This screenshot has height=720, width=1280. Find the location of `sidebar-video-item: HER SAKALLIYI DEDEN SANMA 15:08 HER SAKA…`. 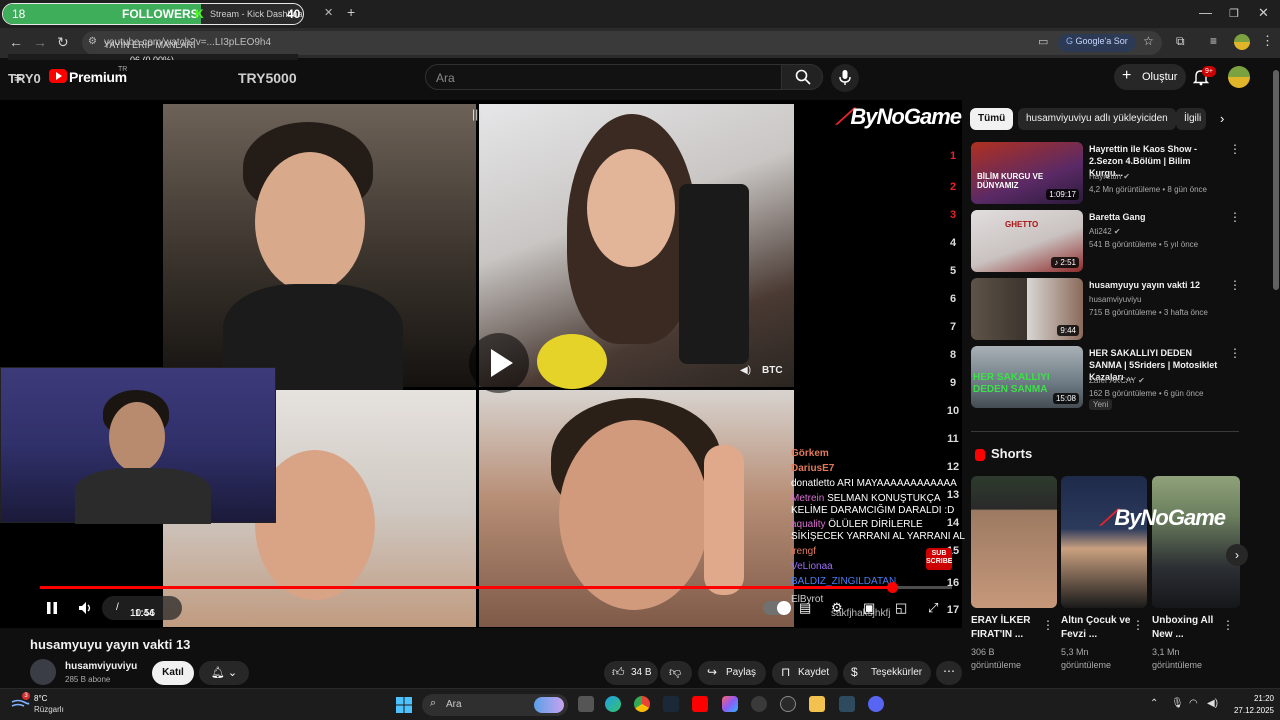

sidebar-video-item: HER SAKALLIYI DEDEN SANMA 15:08 HER SAKA… is located at coordinates (1106, 378).